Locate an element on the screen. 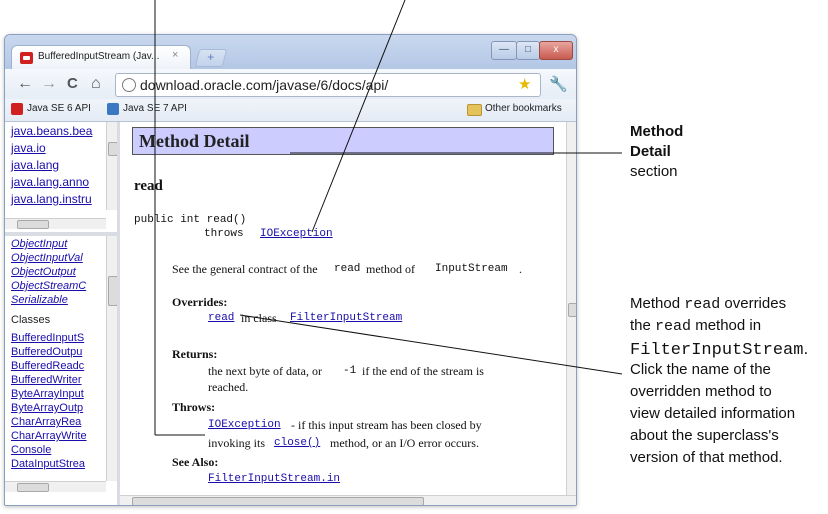 Image resolution: width=828 pixels, height=514 pixels. ioexception-callout-line is located at coordinates (358, 116).